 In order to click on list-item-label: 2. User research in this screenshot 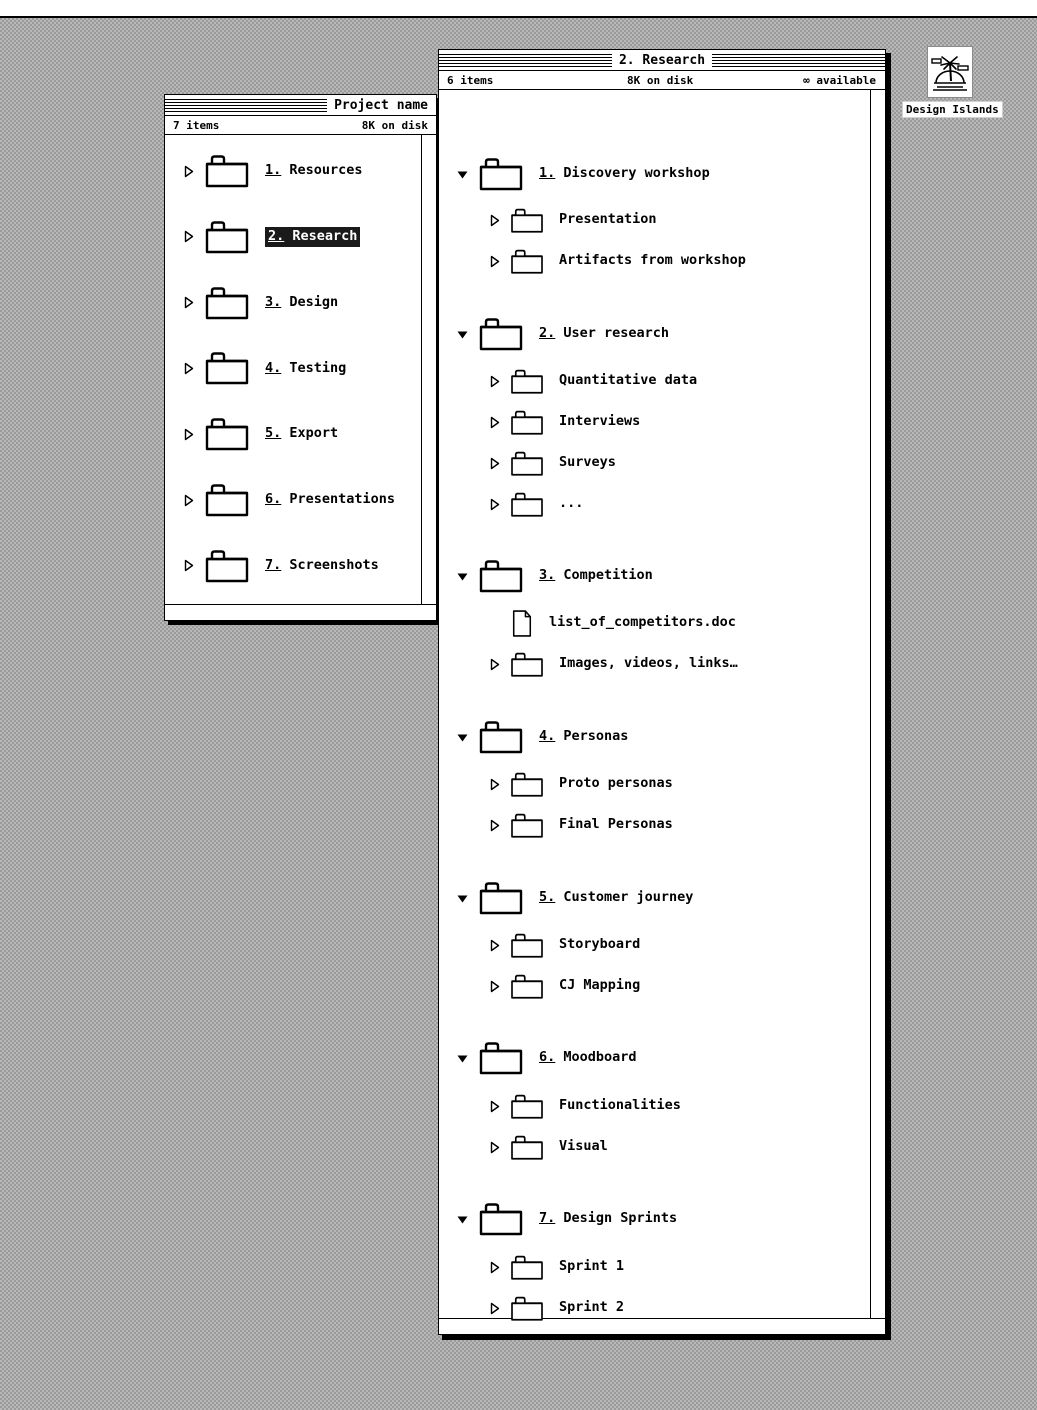, I will do `click(604, 334)`.